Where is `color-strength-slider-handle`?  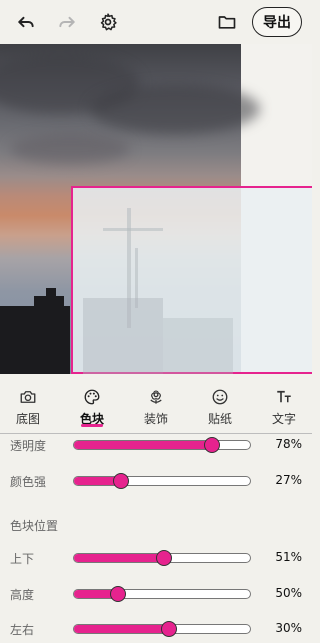
color-strength-slider-handle is located at coordinates (121, 481).